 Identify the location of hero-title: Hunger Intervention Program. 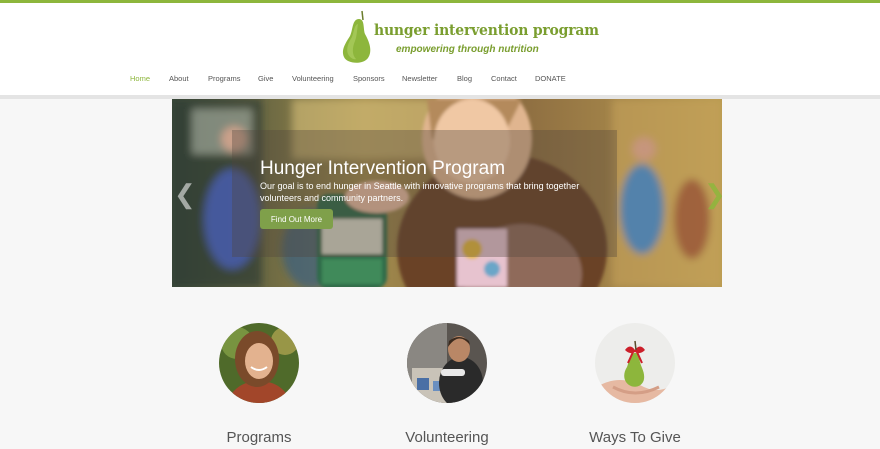
(383, 168).